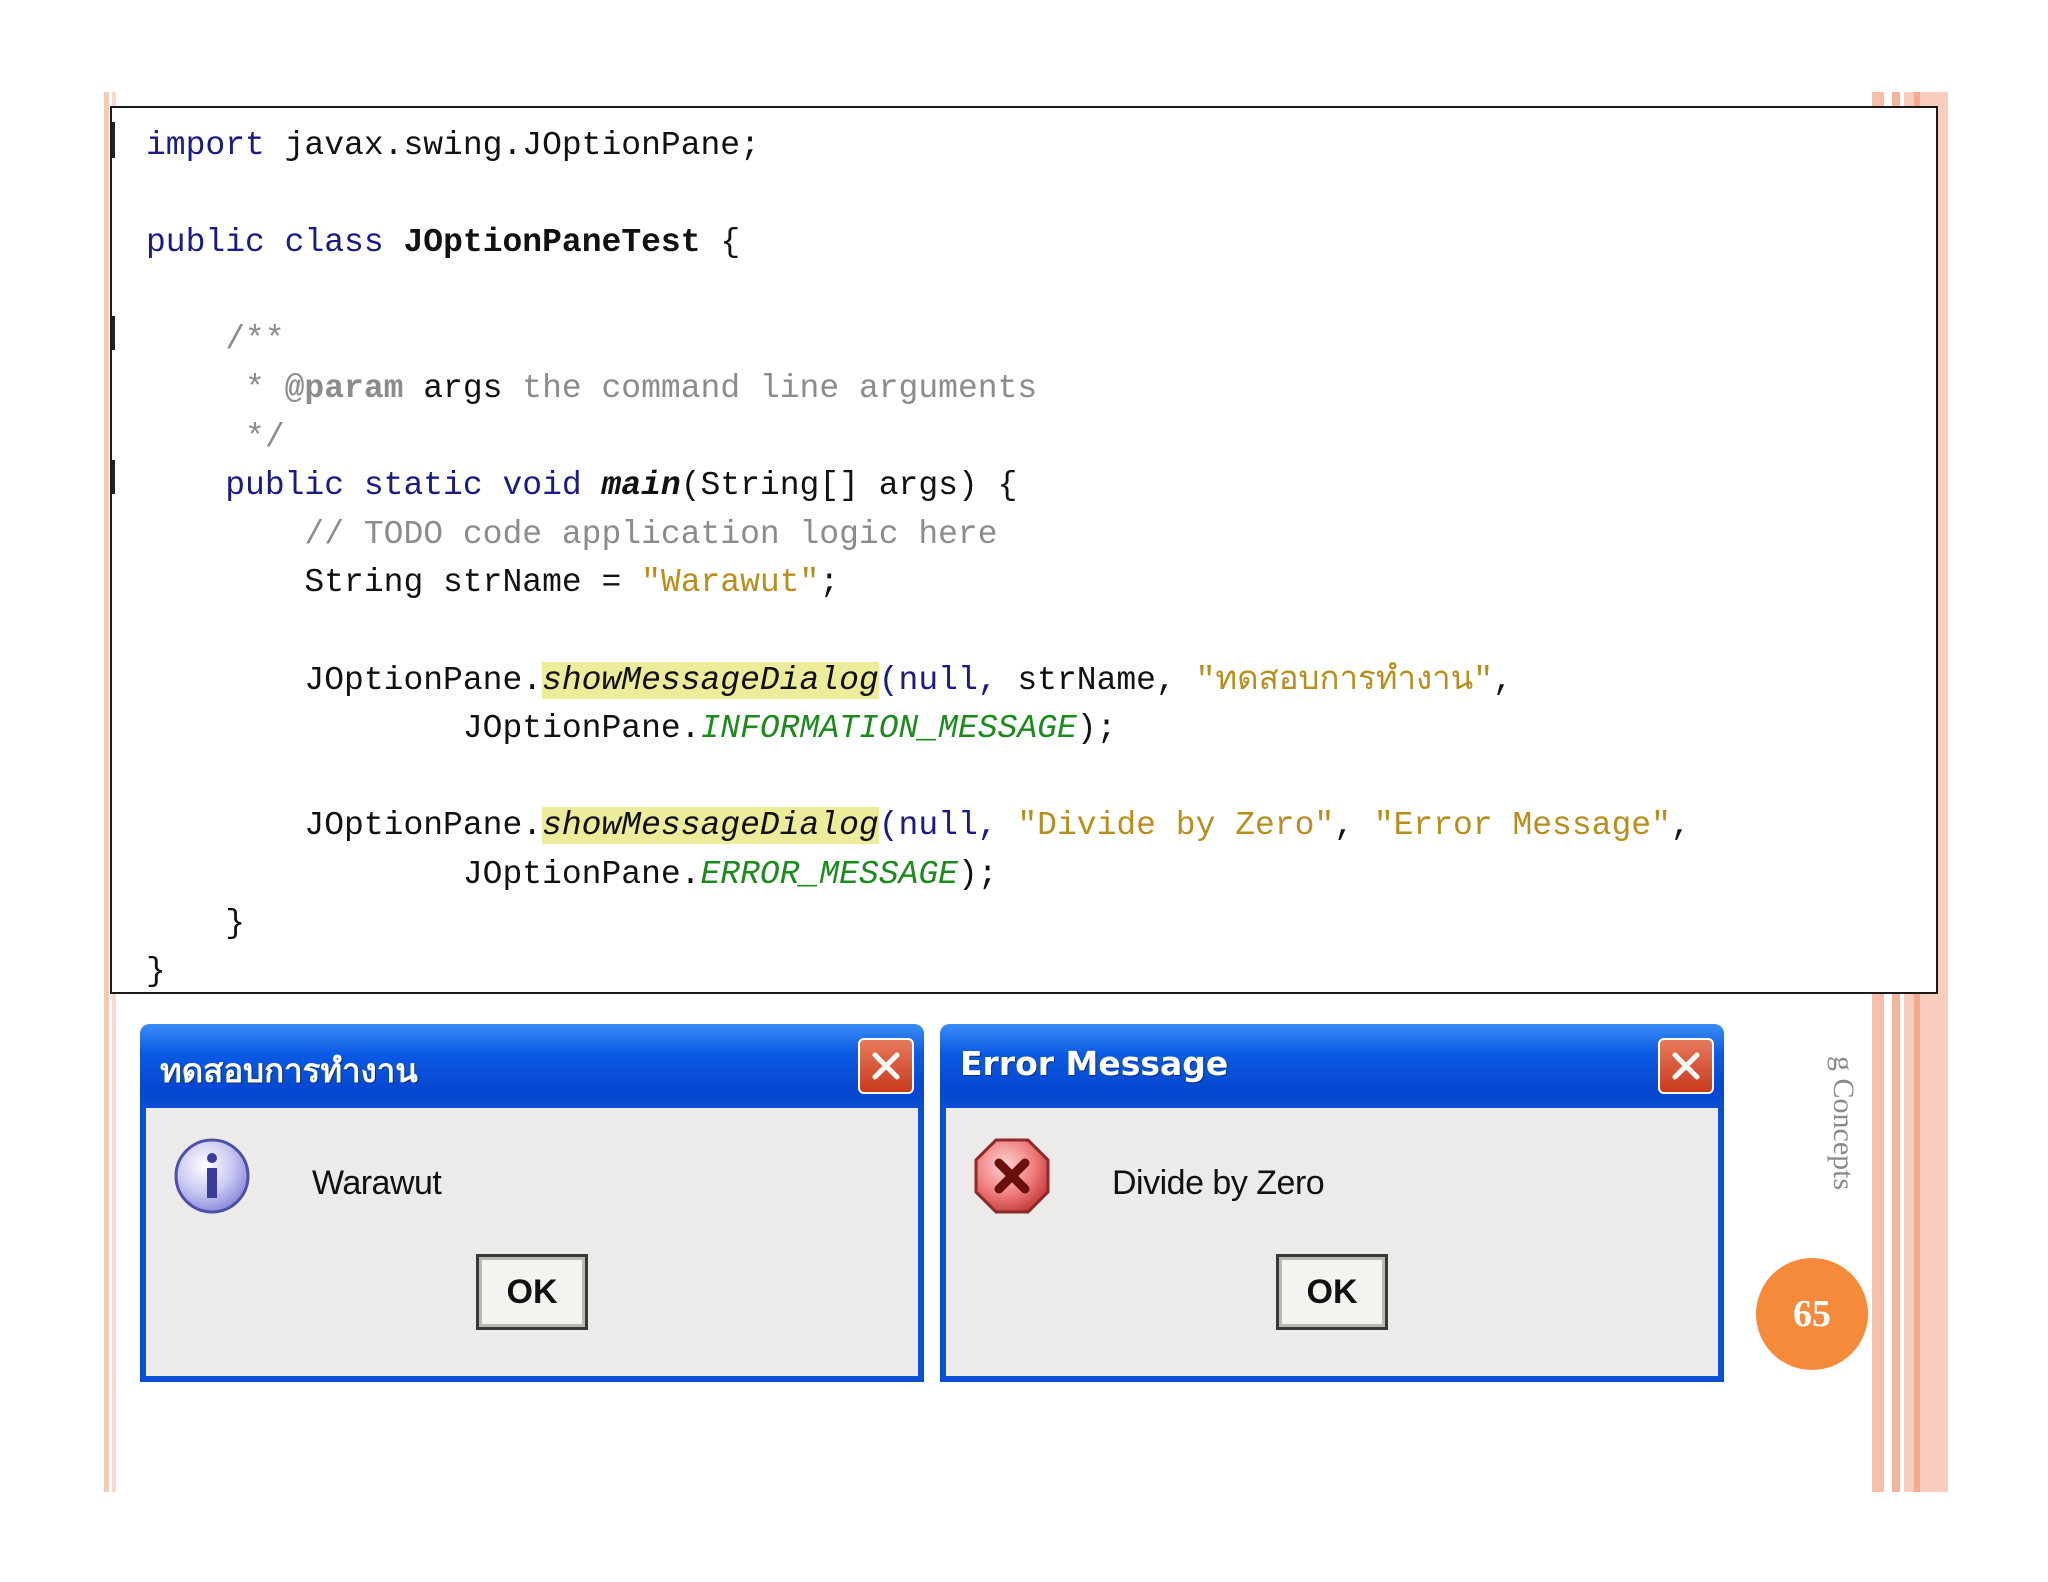 This screenshot has width=2048, height=1582. Describe the element at coordinates (532, 1242) in the screenshot. I see `dialog-body: Warawut OK` at that location.